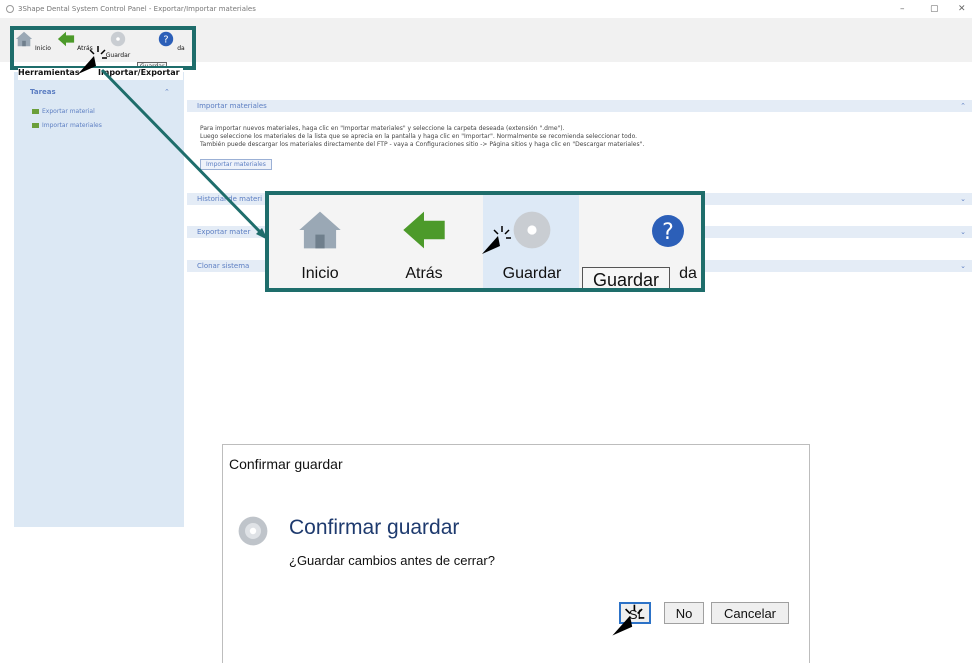 The height and width of the screenshot is (663, 972). What do you see at coordinates (253, 531) in the screenshot?
I see `save-disc-icon` at bounding box center [253, 531].